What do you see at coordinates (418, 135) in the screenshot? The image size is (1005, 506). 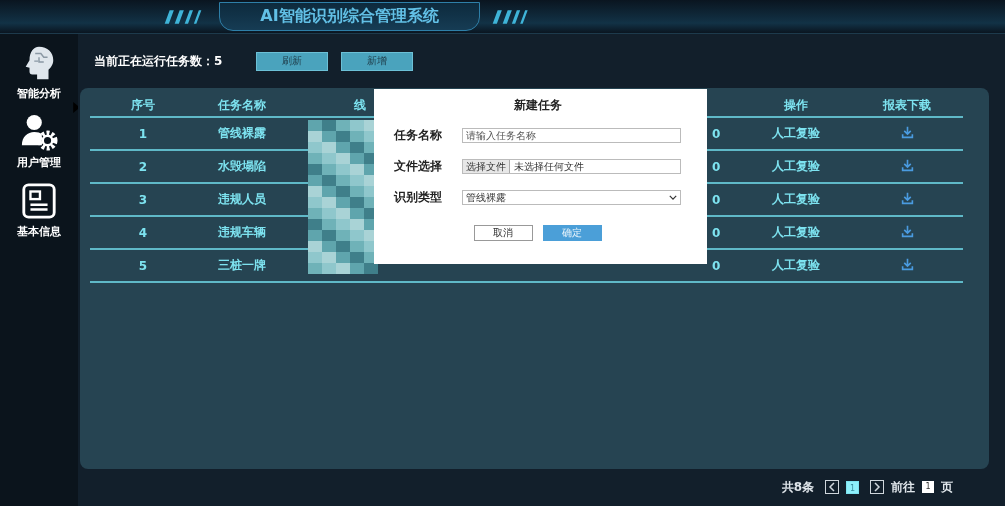 I see `field-label: 任务名称` at bounding box center [418, 135].